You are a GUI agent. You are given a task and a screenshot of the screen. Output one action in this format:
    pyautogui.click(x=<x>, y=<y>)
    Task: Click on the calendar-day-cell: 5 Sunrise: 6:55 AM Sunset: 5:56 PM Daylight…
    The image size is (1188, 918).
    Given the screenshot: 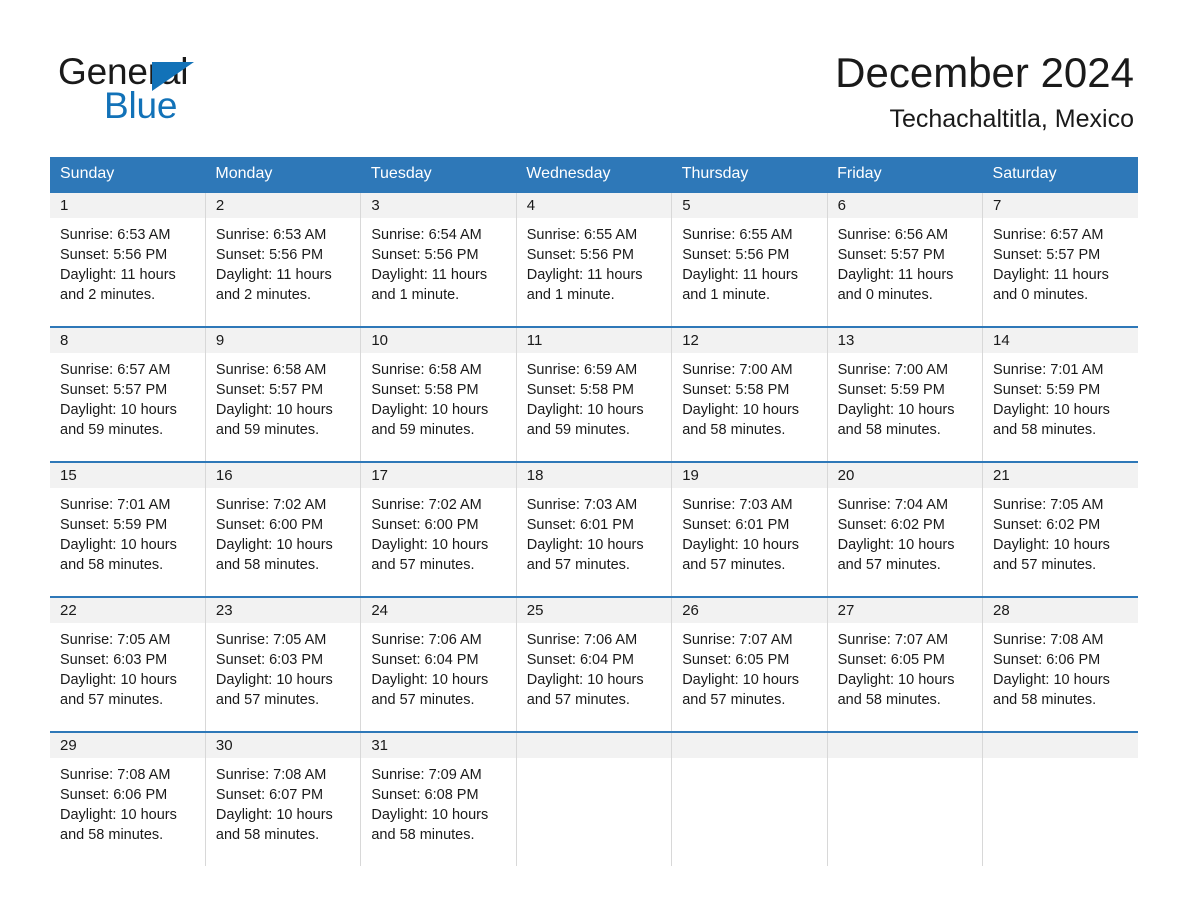 What is the action you would take?
    pyautogui.click(x=749, y=259)
    